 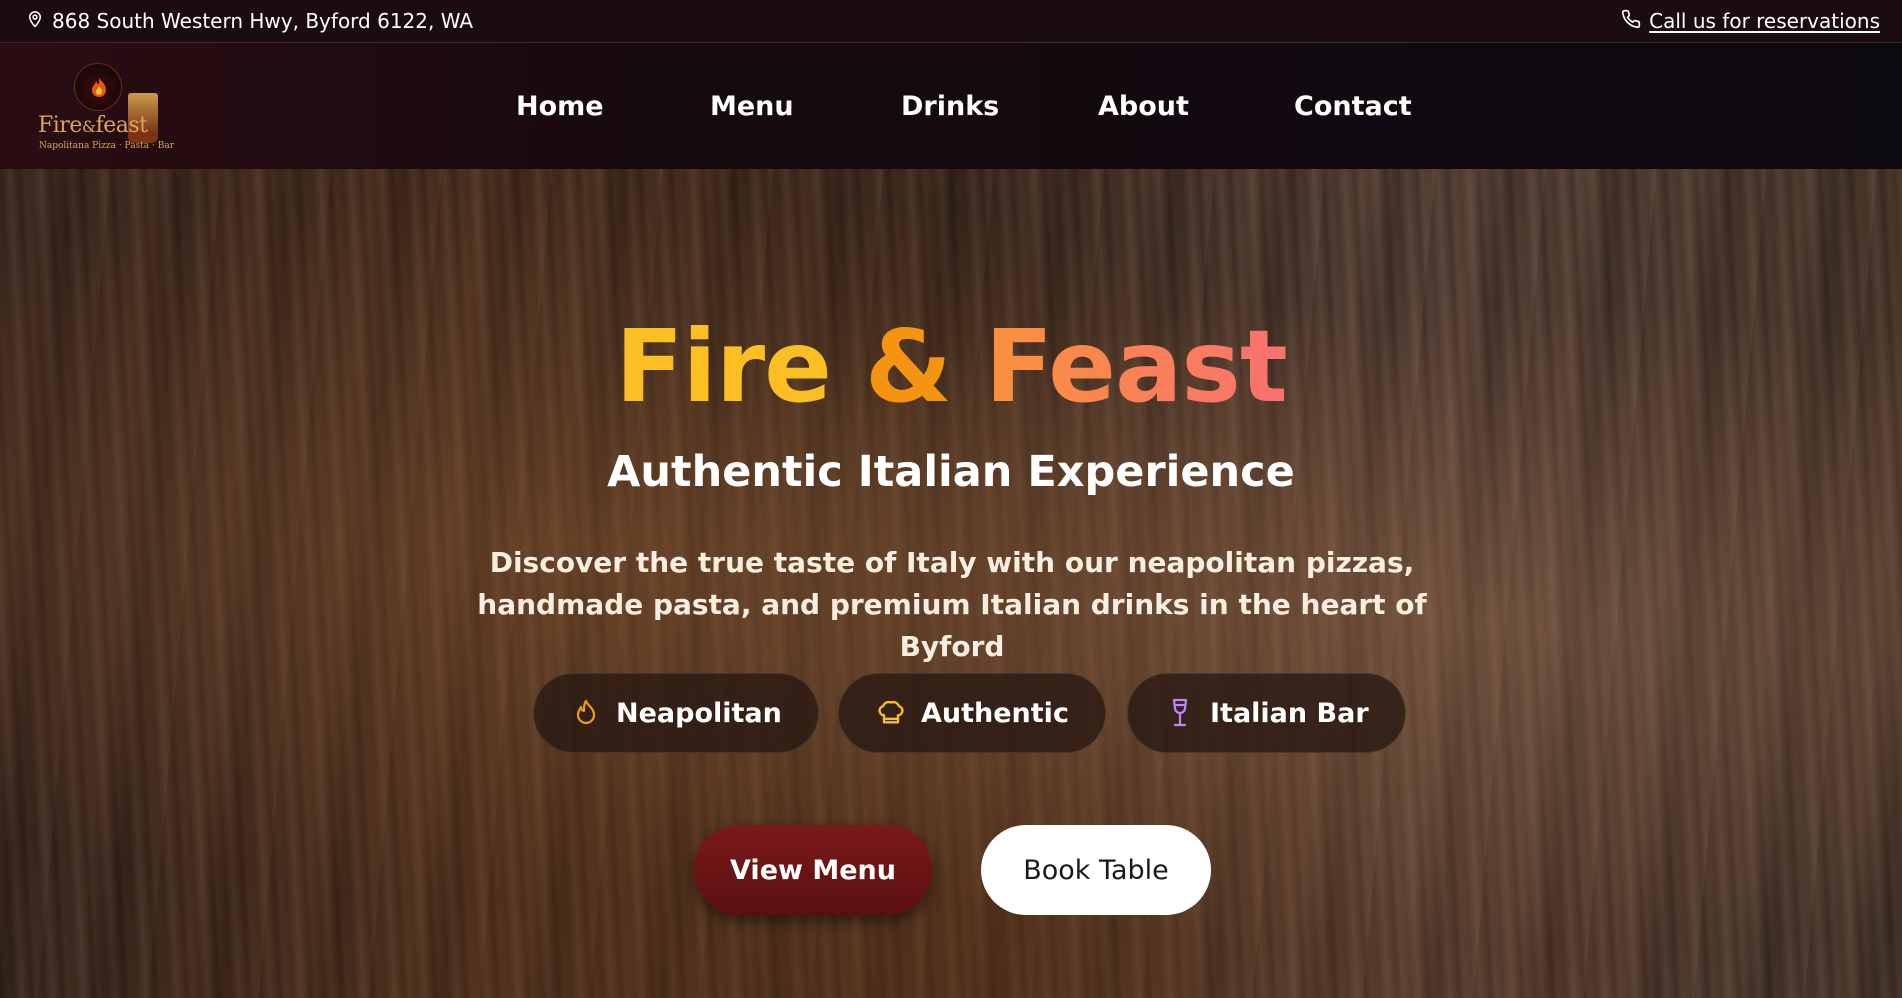 I want to click on badge-neapolitan: Neapolitan, so click(x=676, y=713).